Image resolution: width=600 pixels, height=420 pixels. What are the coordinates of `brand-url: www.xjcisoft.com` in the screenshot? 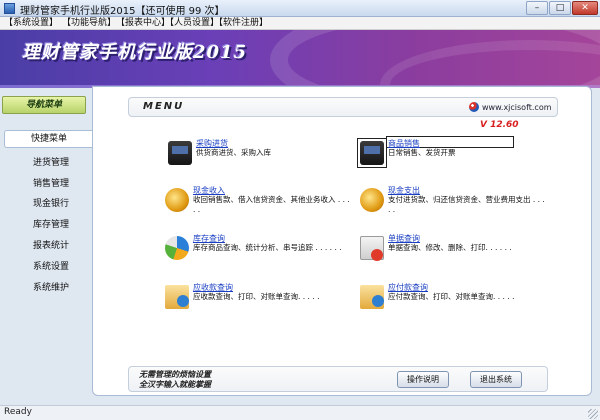 It's located at (517, 107).